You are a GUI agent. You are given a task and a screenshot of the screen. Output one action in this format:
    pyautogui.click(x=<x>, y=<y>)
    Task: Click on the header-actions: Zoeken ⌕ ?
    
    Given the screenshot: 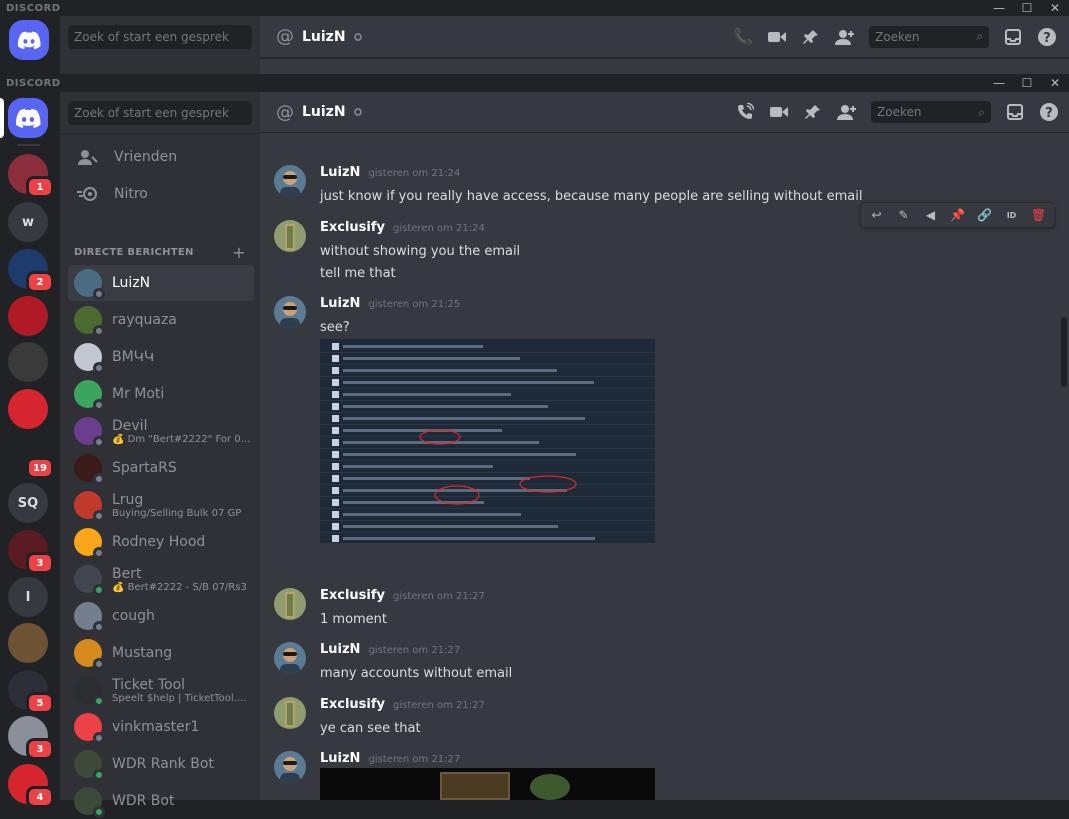 What is the action you would take?
    pyautogui.click(x=897, y=112)
    